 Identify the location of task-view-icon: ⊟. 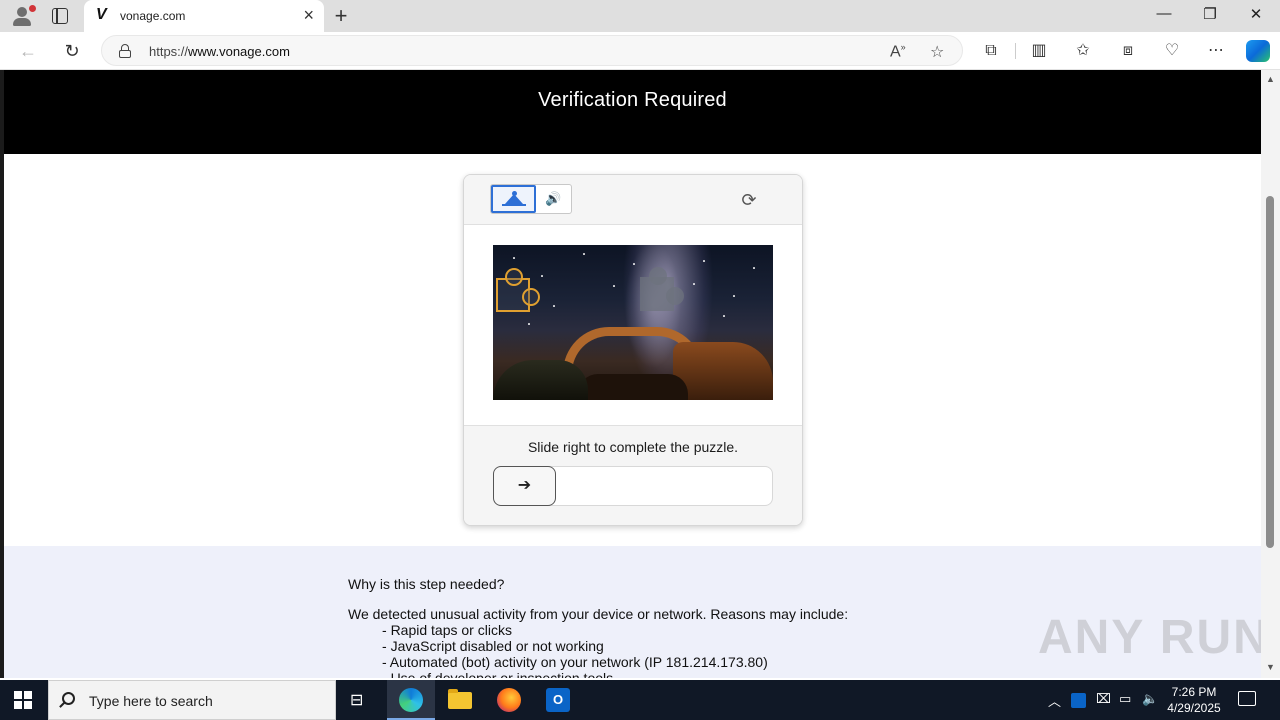
(356, 700).